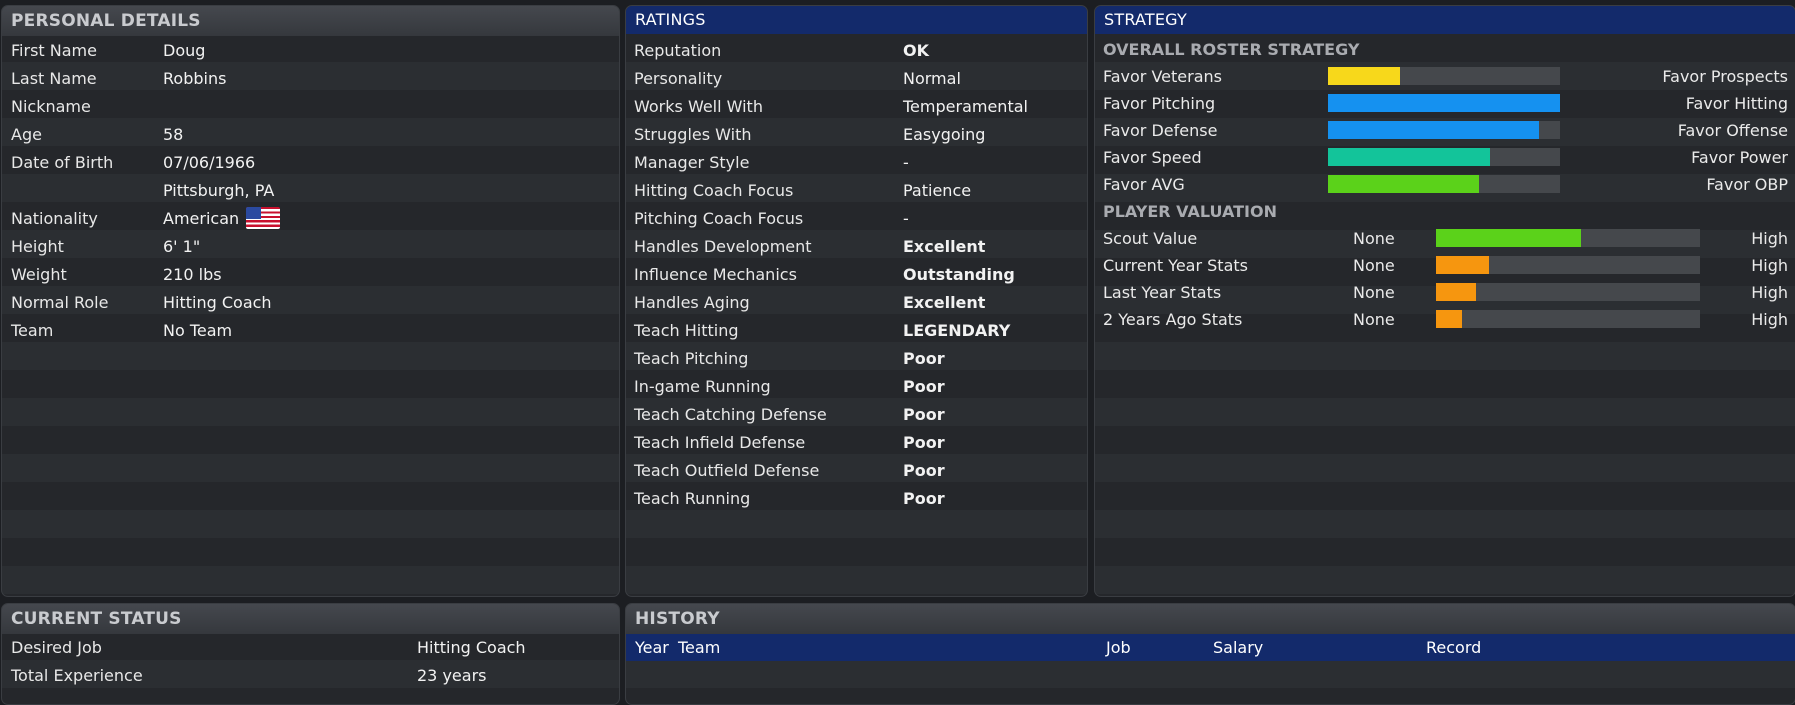 The image size is (1795, 705). I want to click on valuation-row: Current Year Stats None High, so click(1445, 265).